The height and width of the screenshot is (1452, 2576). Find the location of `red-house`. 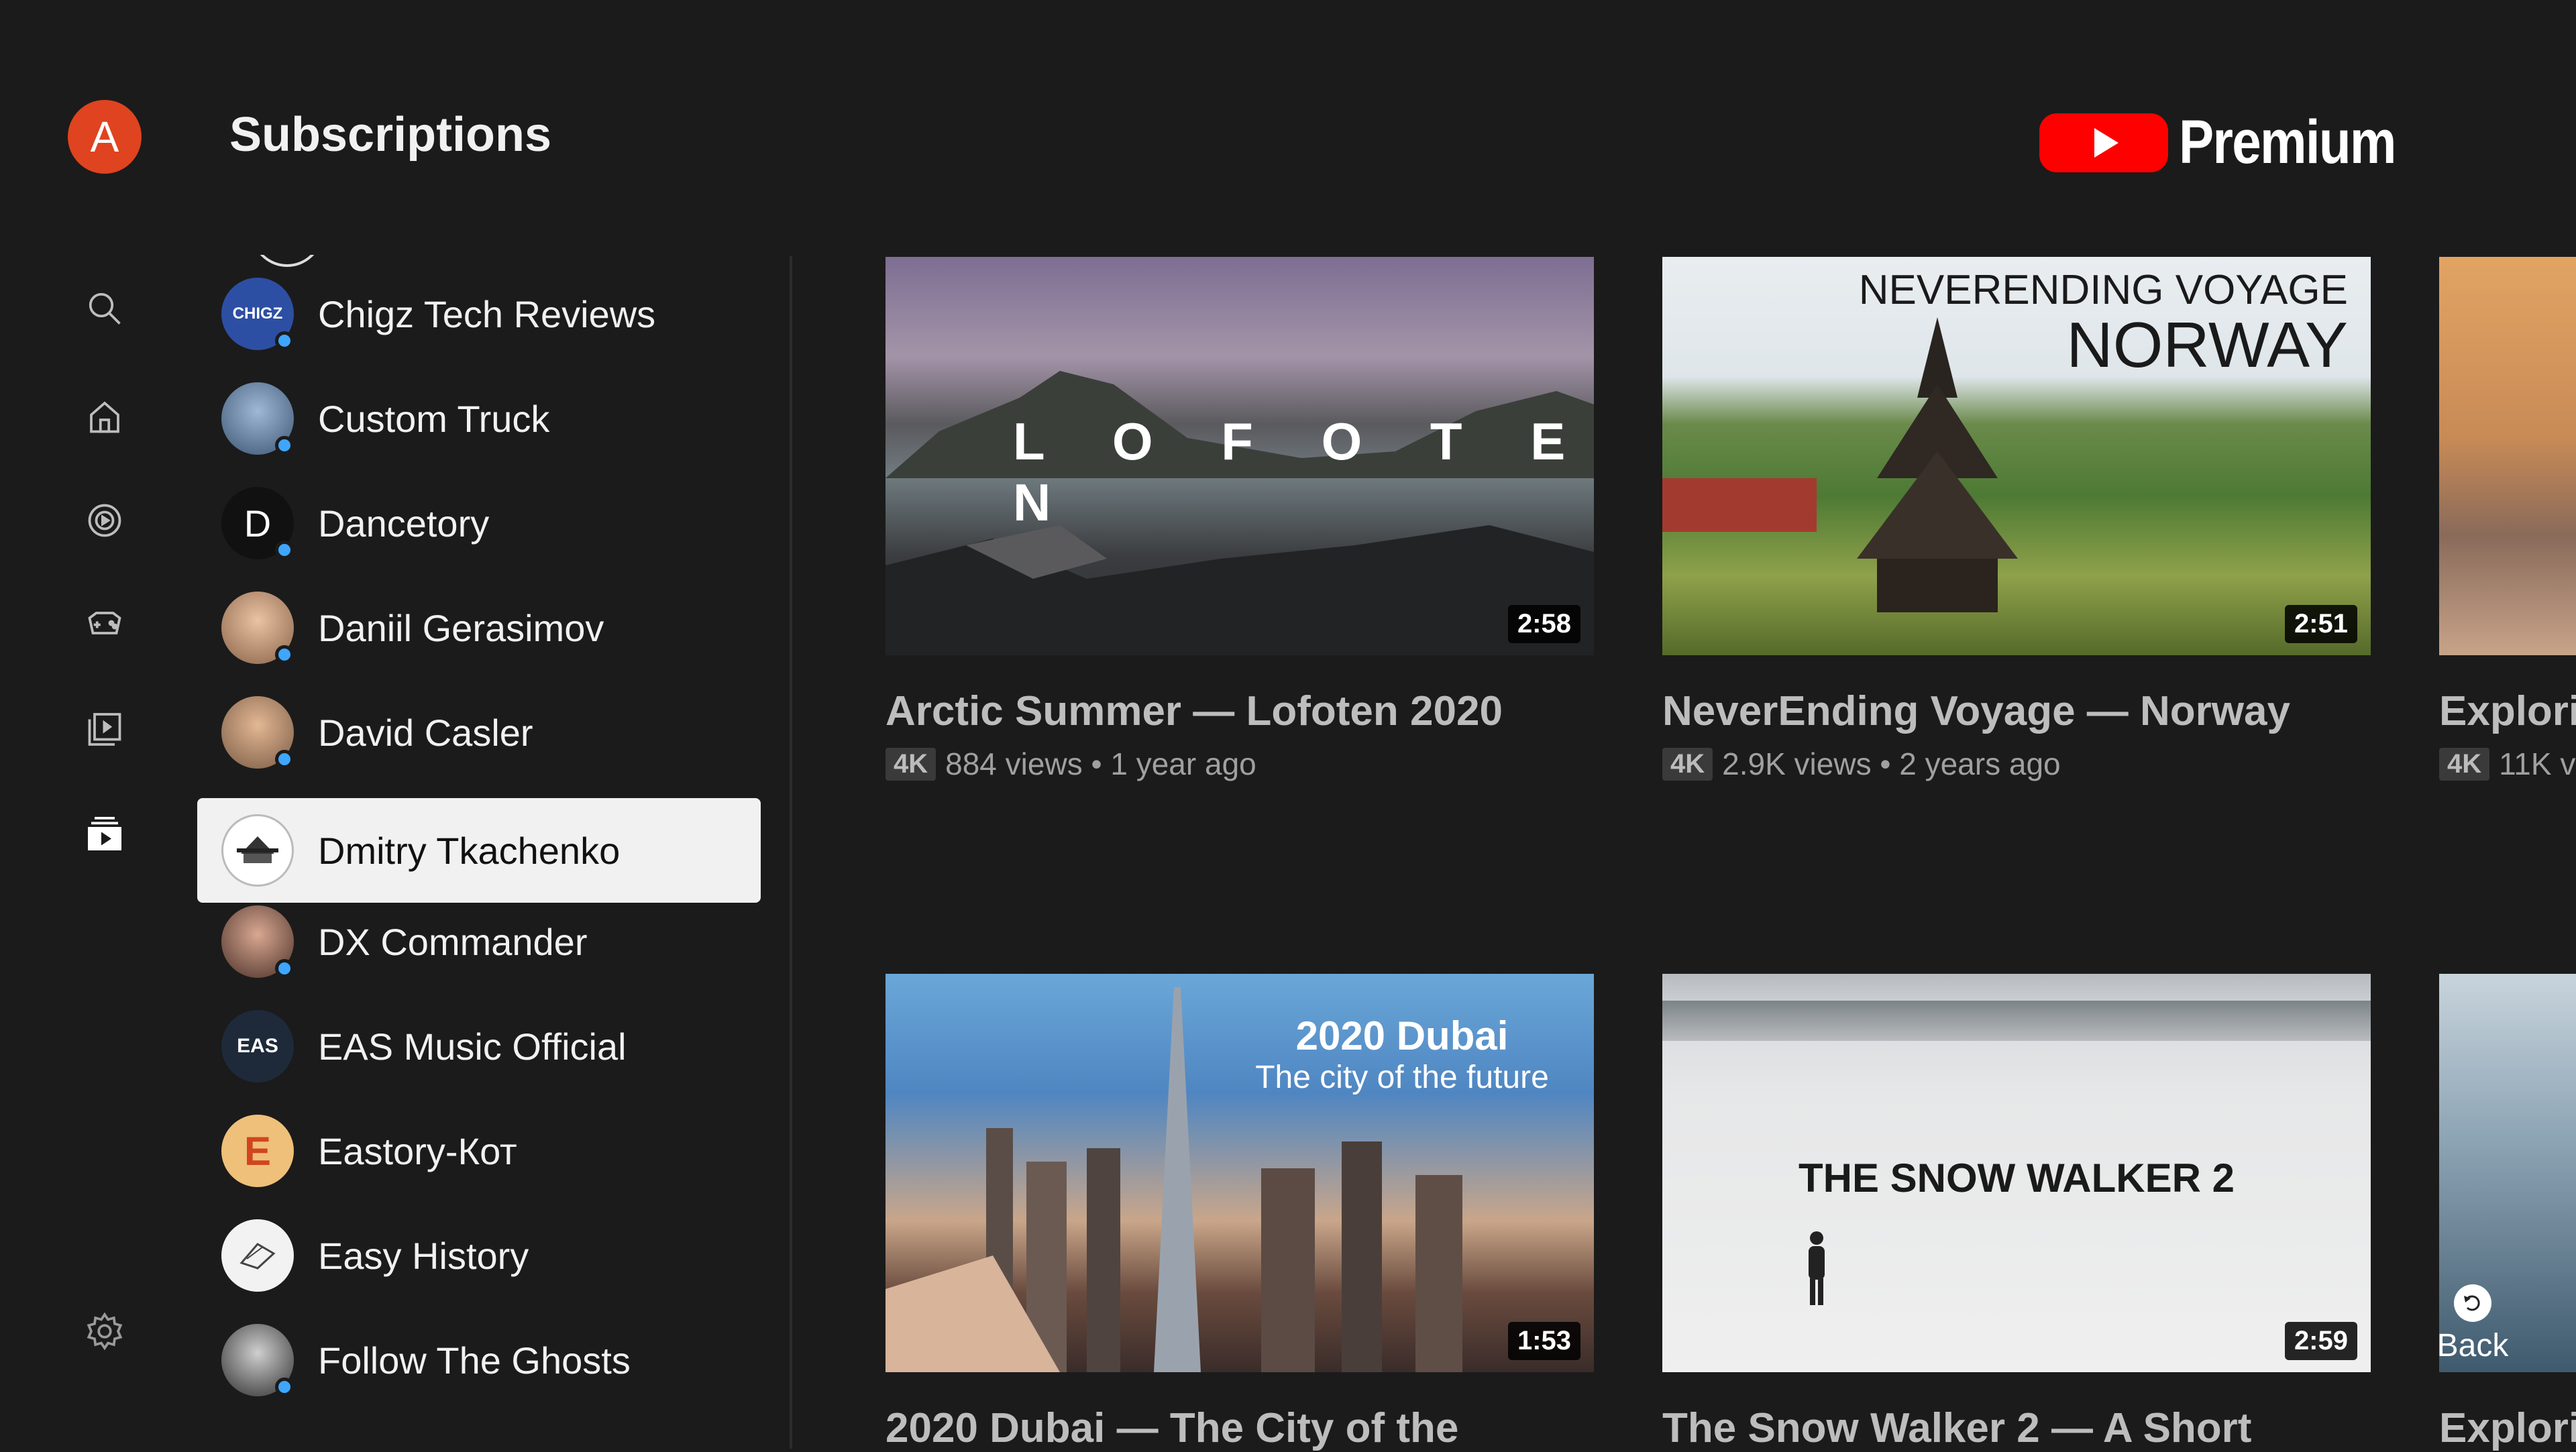

red-house is located at coordinates (1739, 505).